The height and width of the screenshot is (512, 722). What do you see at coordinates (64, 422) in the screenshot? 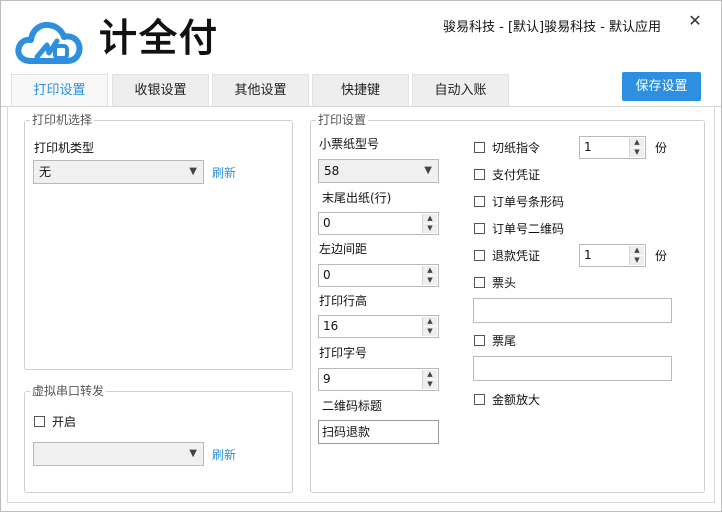
I see `serial-enable-label: 开启` at bounding box center [64, 422].